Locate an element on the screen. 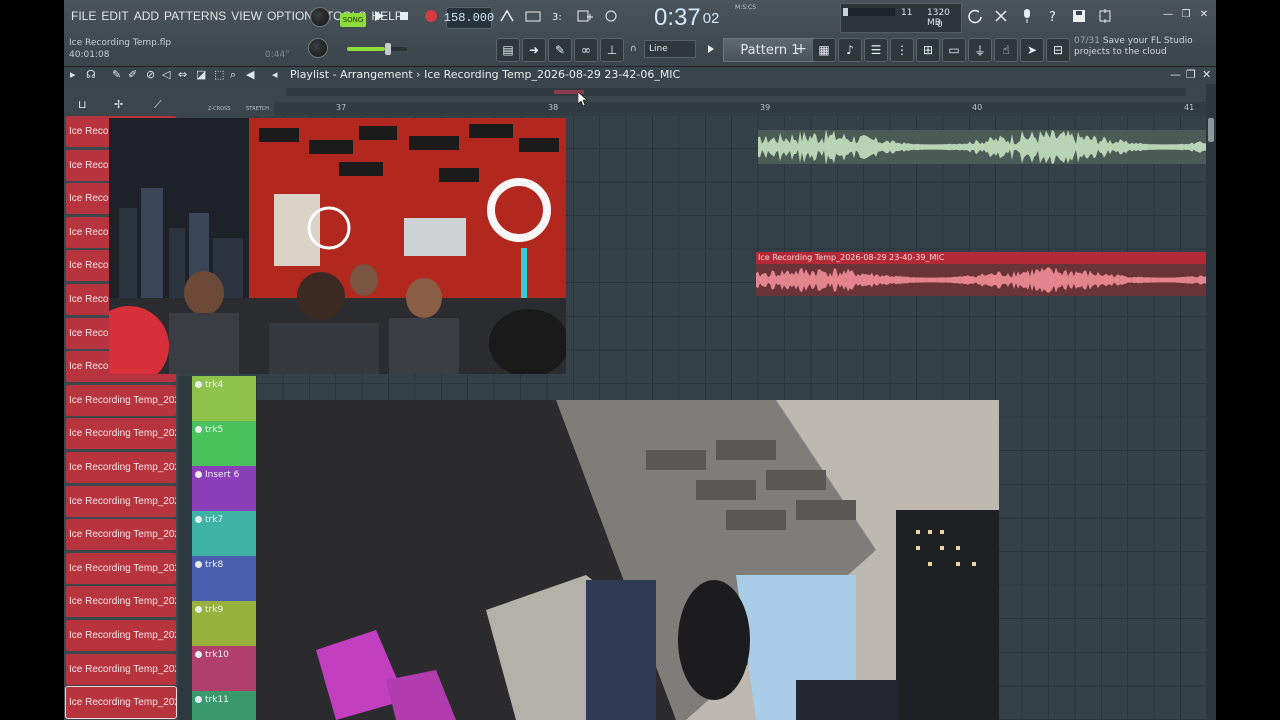  mixer-track-1: trk5 is located at coordinates (224, 443).